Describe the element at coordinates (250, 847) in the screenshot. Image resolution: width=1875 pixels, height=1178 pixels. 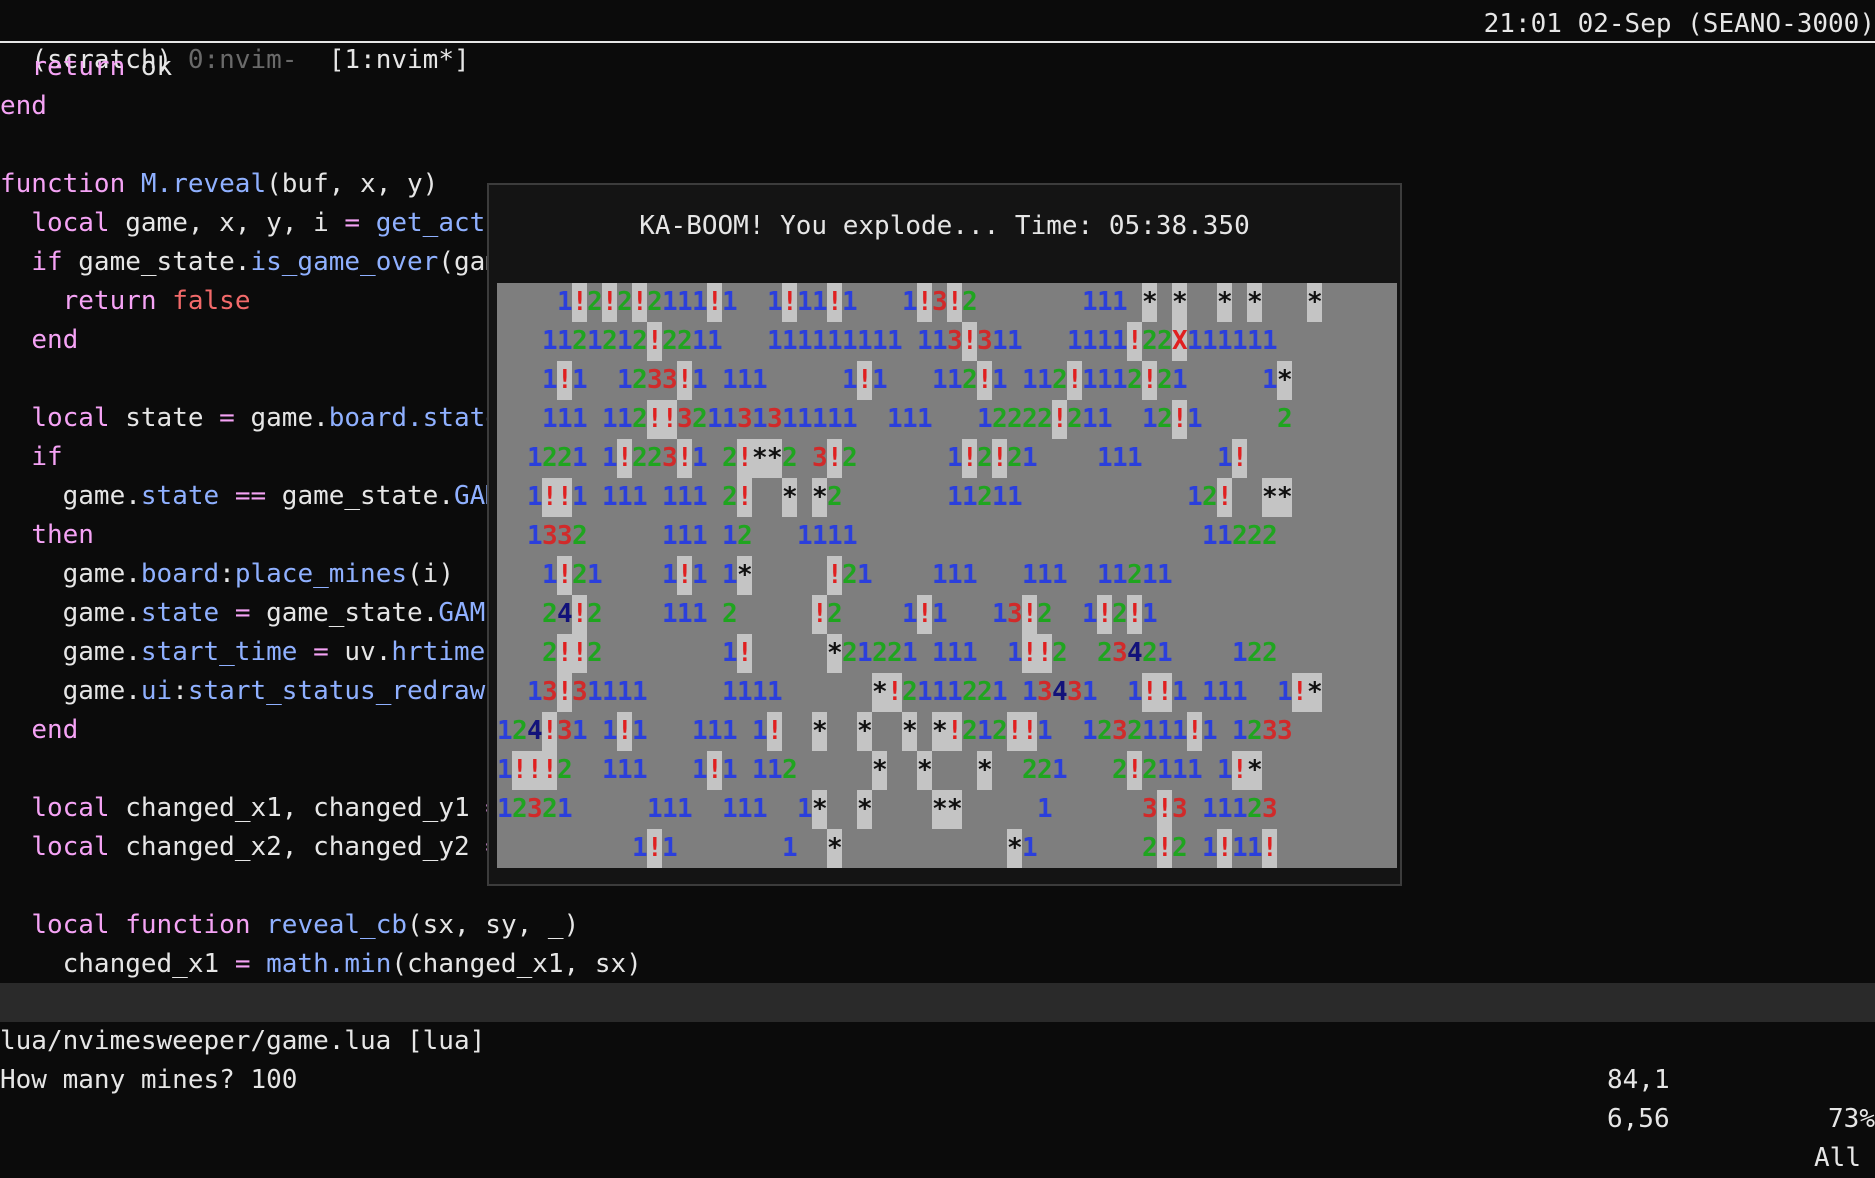
I see `code-line: local changed_x2, changed_y2 =` at that location.